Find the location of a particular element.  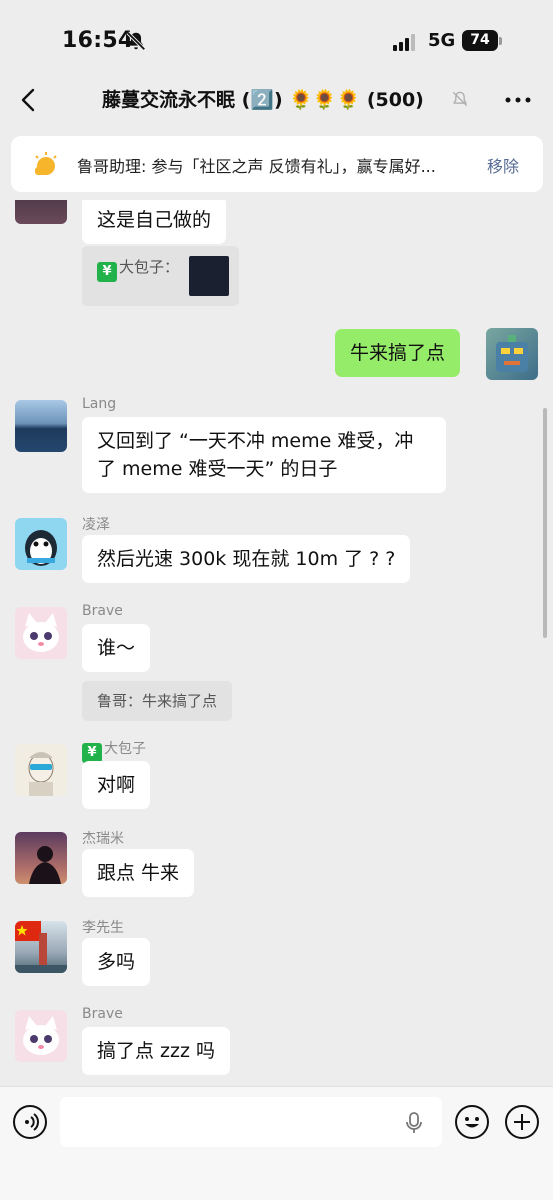

back-icon is located at coordinates (28, 100).